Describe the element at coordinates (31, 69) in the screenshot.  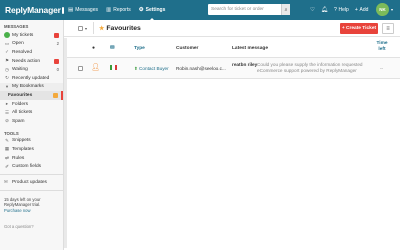
I see `sidebar-item-waiting: ◷ Waiting 0` at that location.